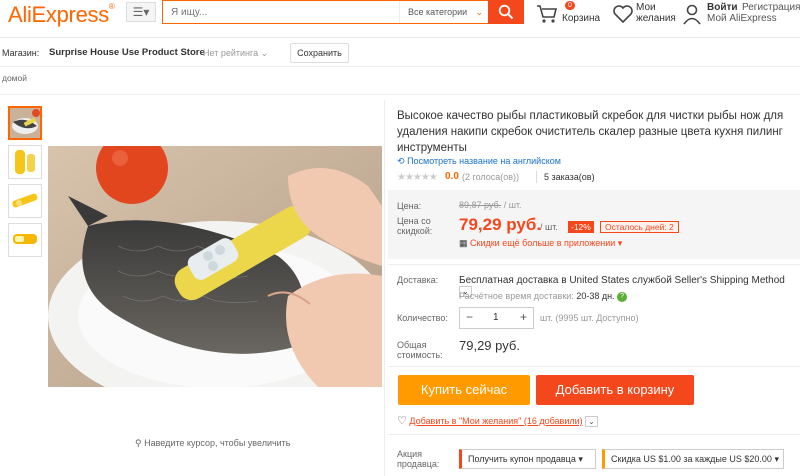  What do you see at coordinates (319, 53) in the screenshot?
I see `save-store-button: Сохранить` at bounding box center [319, 53].